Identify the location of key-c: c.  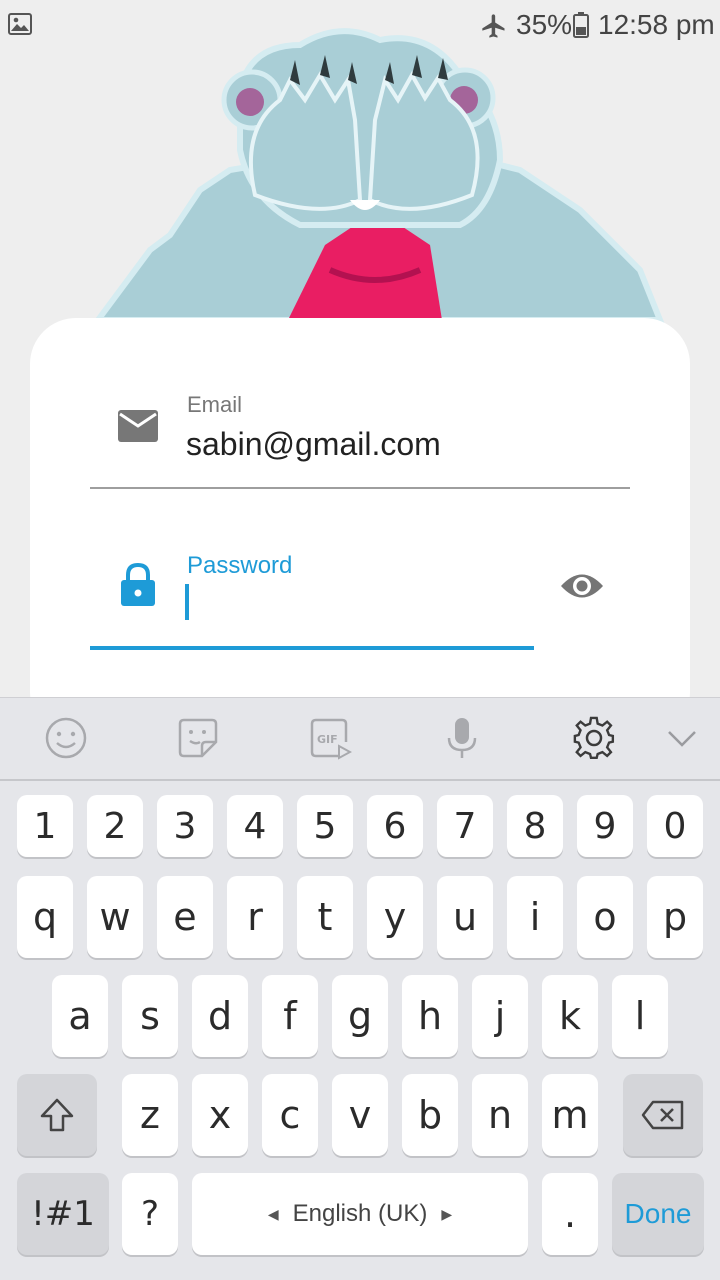
(290, 1115).